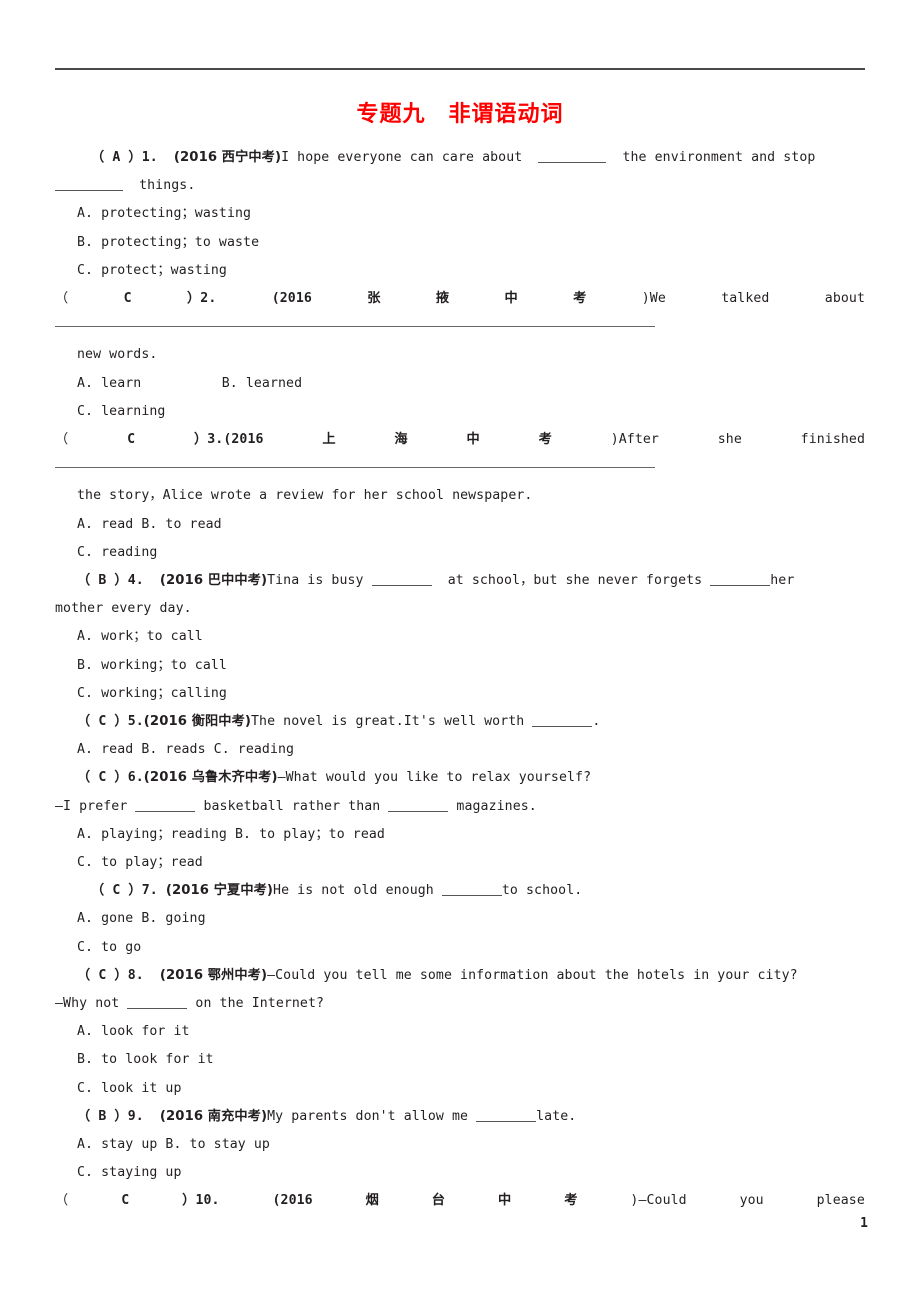  Describe the element at coordinates (460, 863) in the screenshot. I see `question-6-option-c: C. to play；read` at that location.